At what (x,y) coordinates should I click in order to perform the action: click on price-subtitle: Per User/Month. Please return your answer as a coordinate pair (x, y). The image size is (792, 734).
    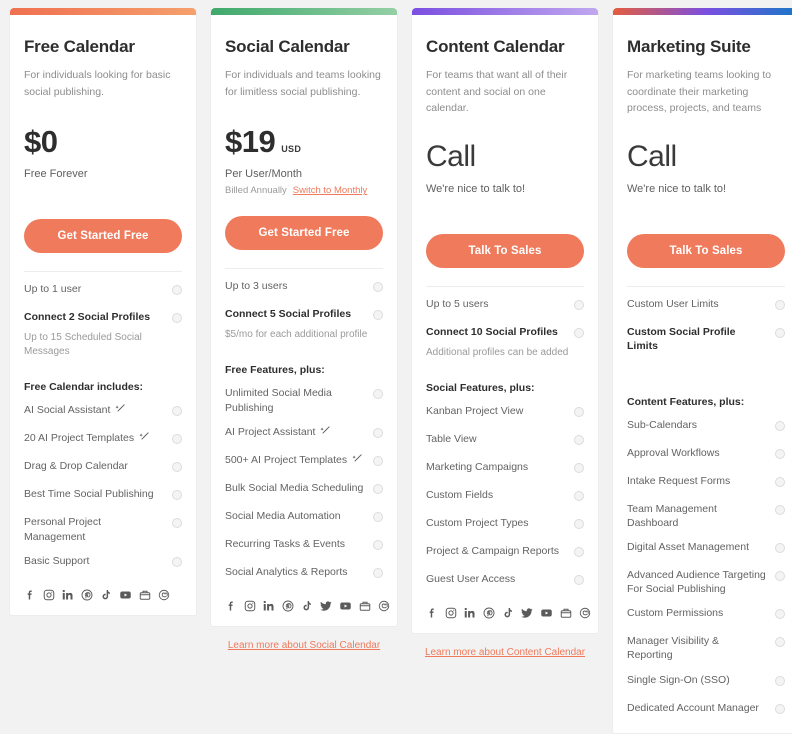
    Looking at the image, I should click on (264, 174).